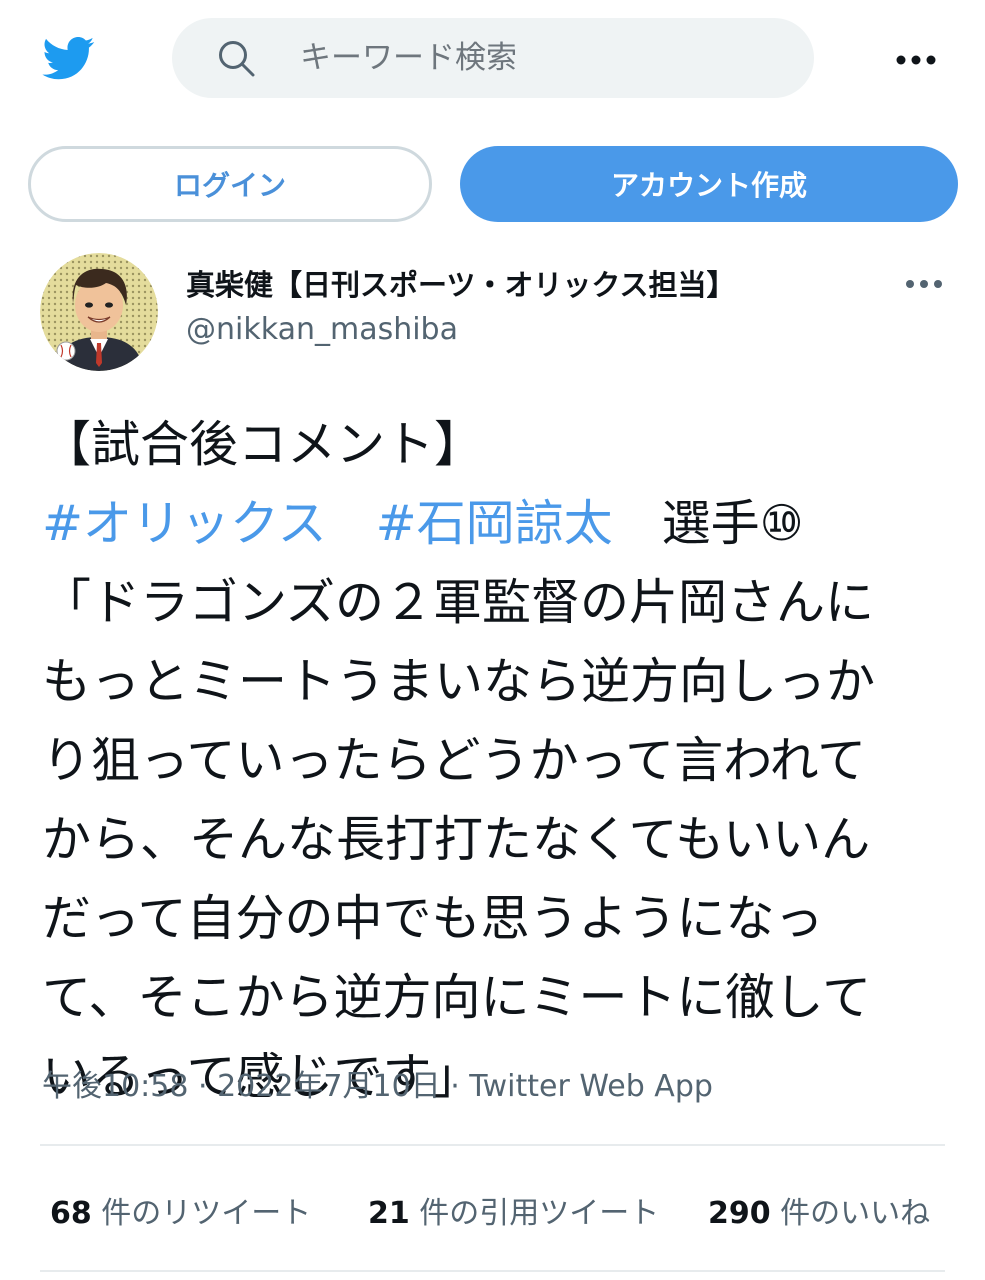 The width and height of the screenshot is (985, 1280). I want to click on tweet-line: て、そこから逆方向にミートに徹して, so click(457, 997).